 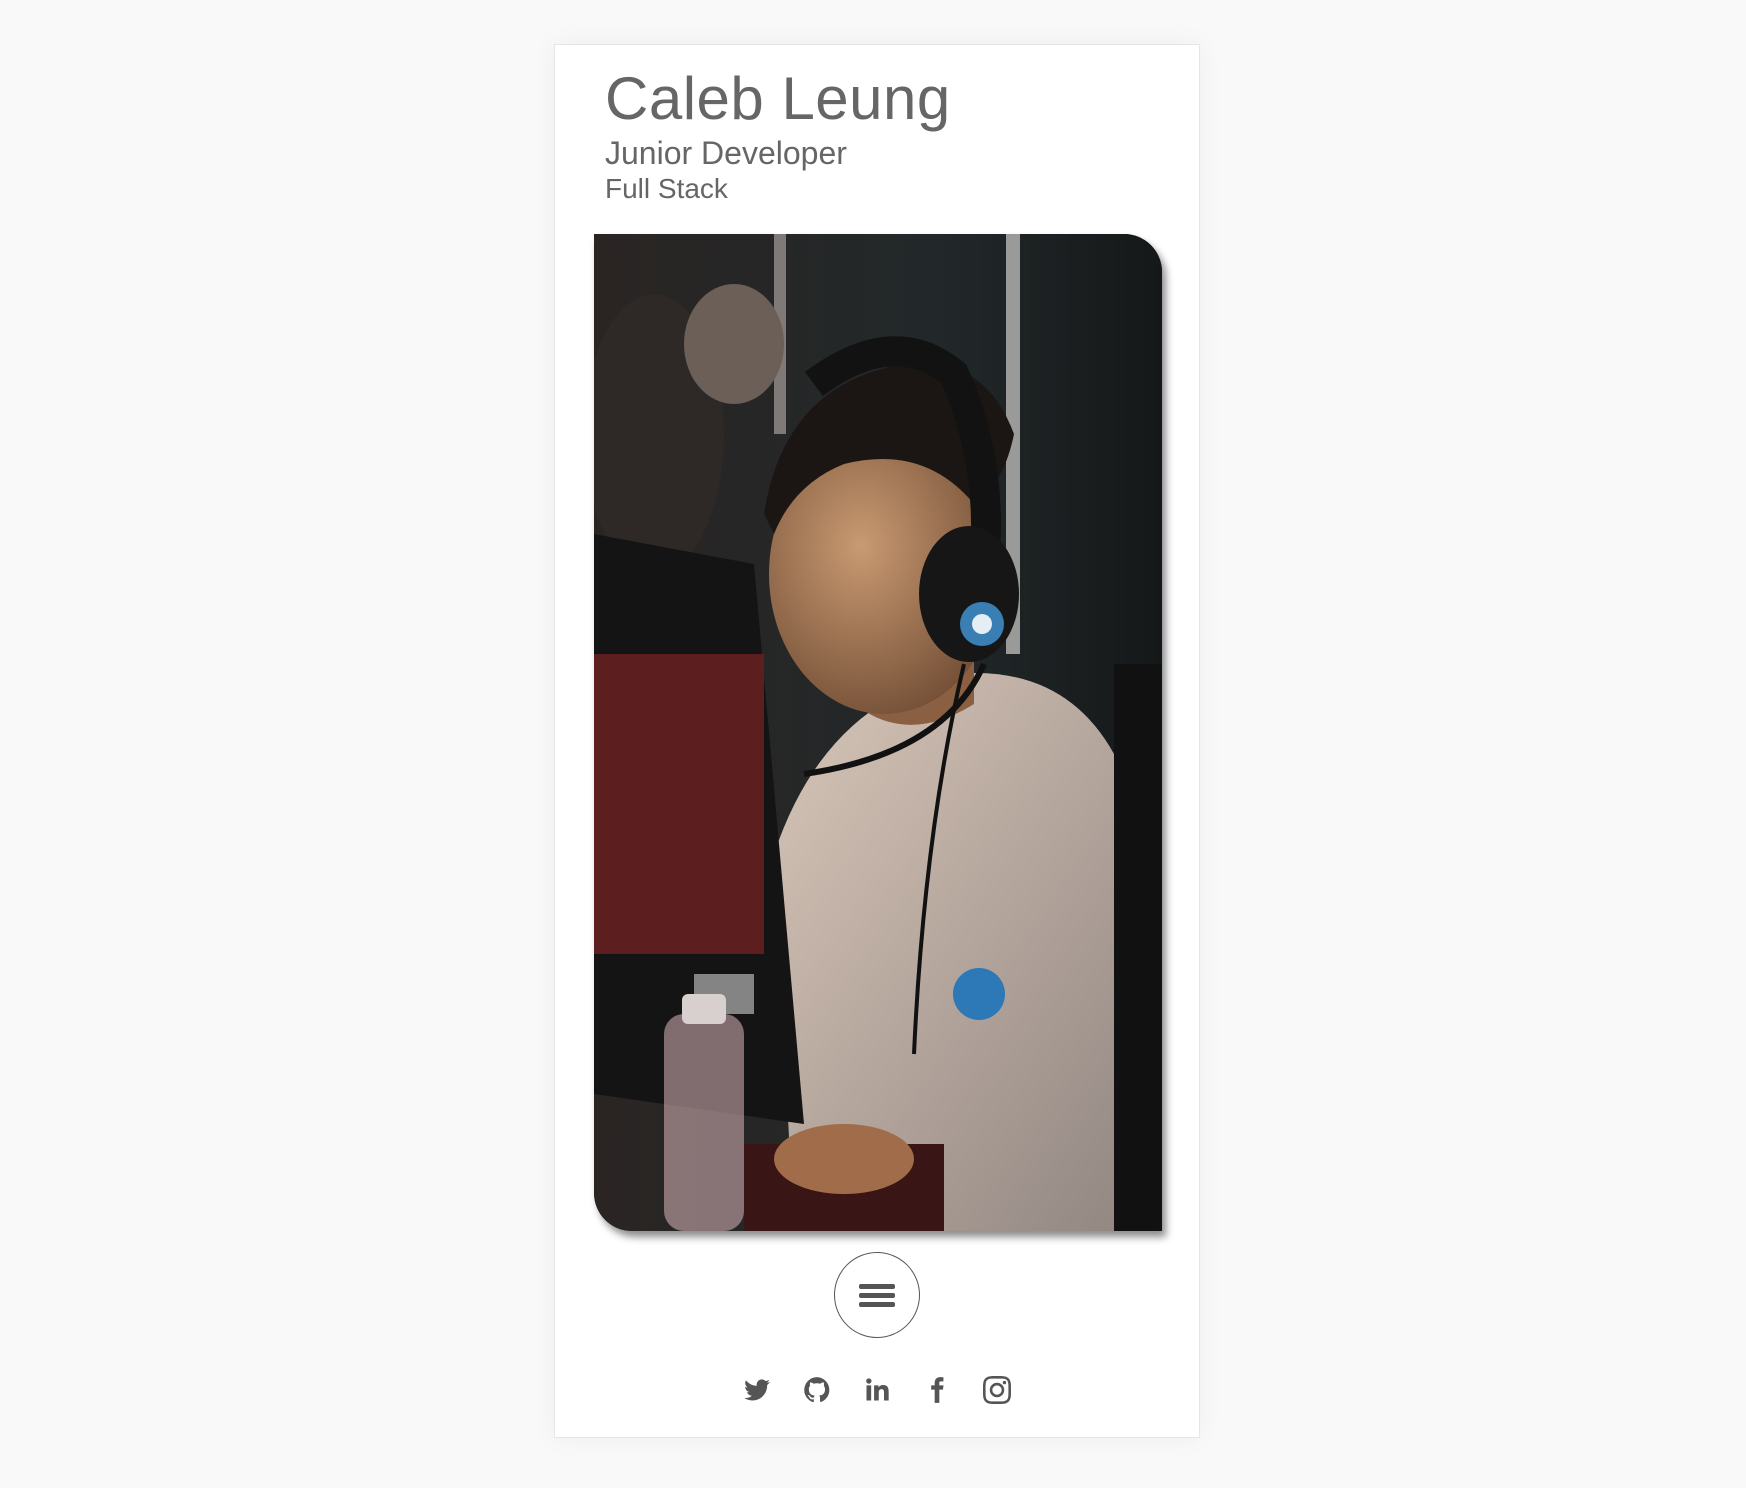 I want to click on linkedin-icon, so click(x=877, y=1389).